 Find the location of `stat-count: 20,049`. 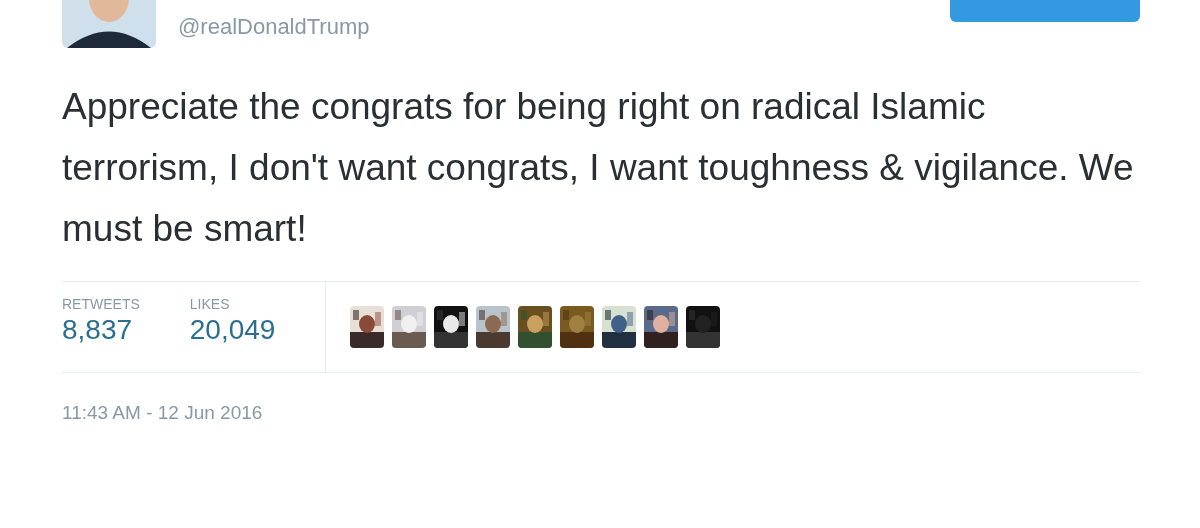

stat-count: 20,049 is located at coordinates (232, 330).